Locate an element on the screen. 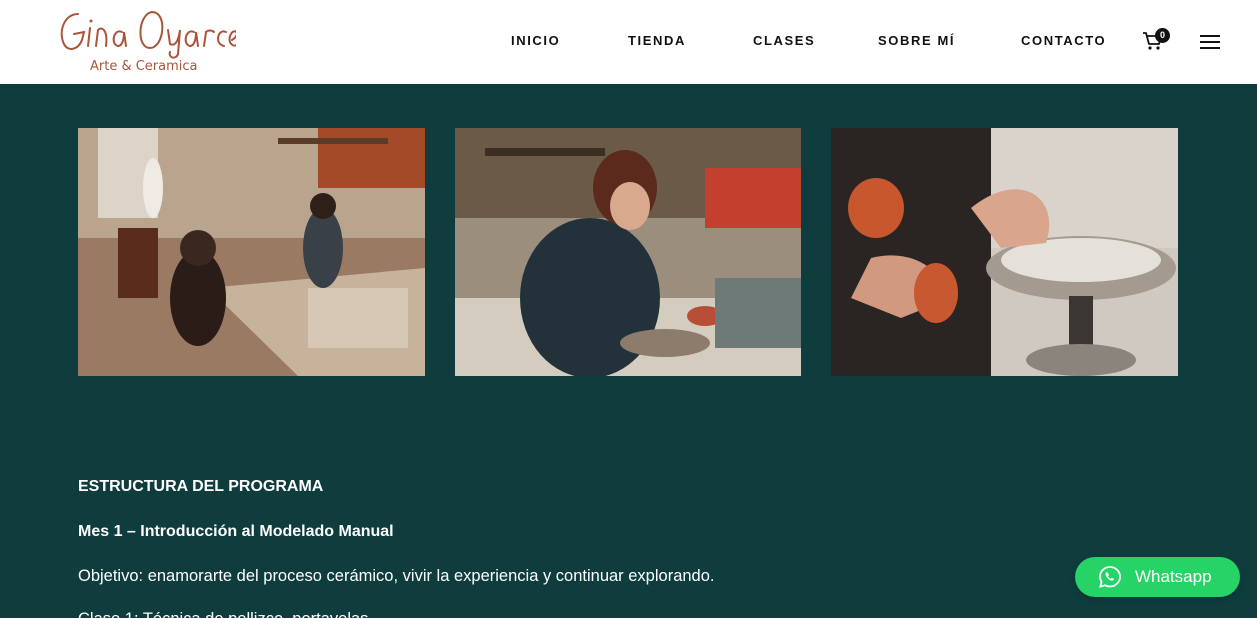 Image resolution: width=1257 pixels, height=618 pixels. nav-item-tienda: TIENDA is located at coordinates (657, 40).